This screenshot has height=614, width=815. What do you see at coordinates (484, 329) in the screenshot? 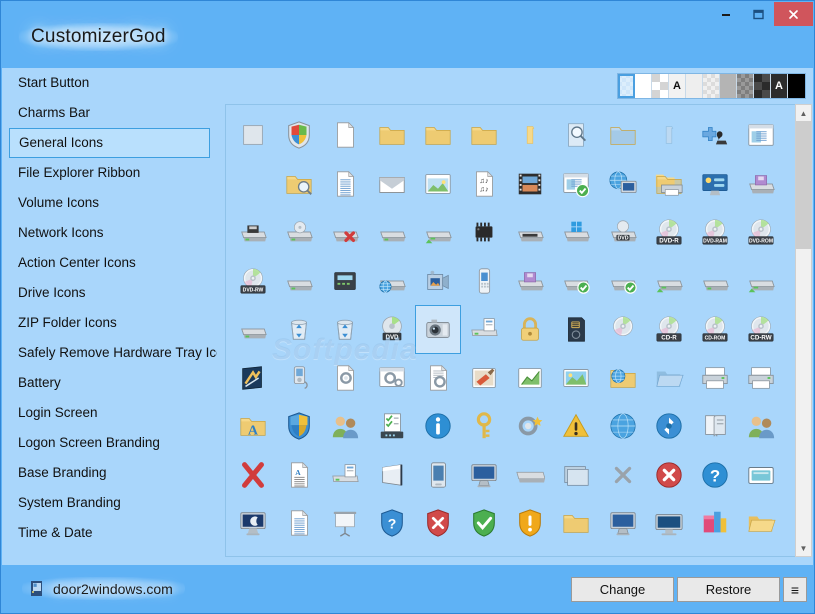
I see `icon-scanner` at bounding box center [484, 329].